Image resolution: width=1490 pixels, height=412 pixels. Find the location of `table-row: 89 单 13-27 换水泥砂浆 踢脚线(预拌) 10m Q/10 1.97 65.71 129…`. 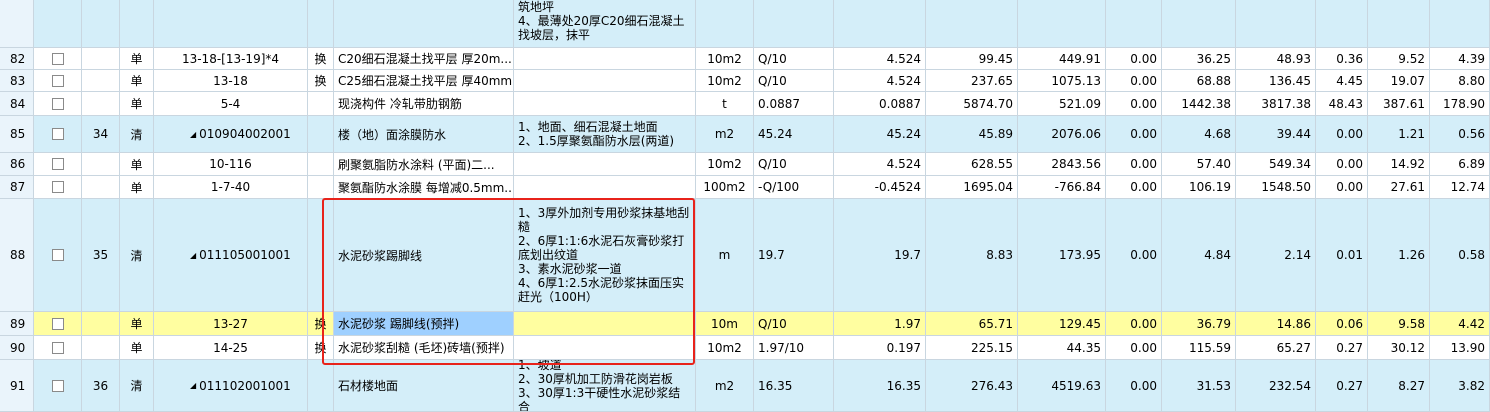

table-row: 89 单 13-27 换水泥砂浆 踢脚线(预拌) 10m Q/10 1.97 65.71 129… is located at coordinates (745, 324).